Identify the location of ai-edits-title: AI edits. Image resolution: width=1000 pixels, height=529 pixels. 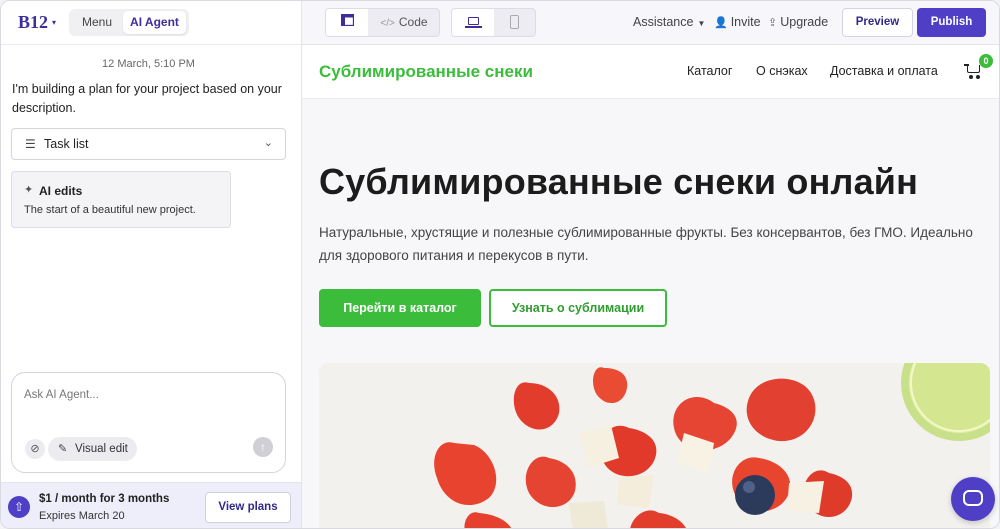
(61, 191).